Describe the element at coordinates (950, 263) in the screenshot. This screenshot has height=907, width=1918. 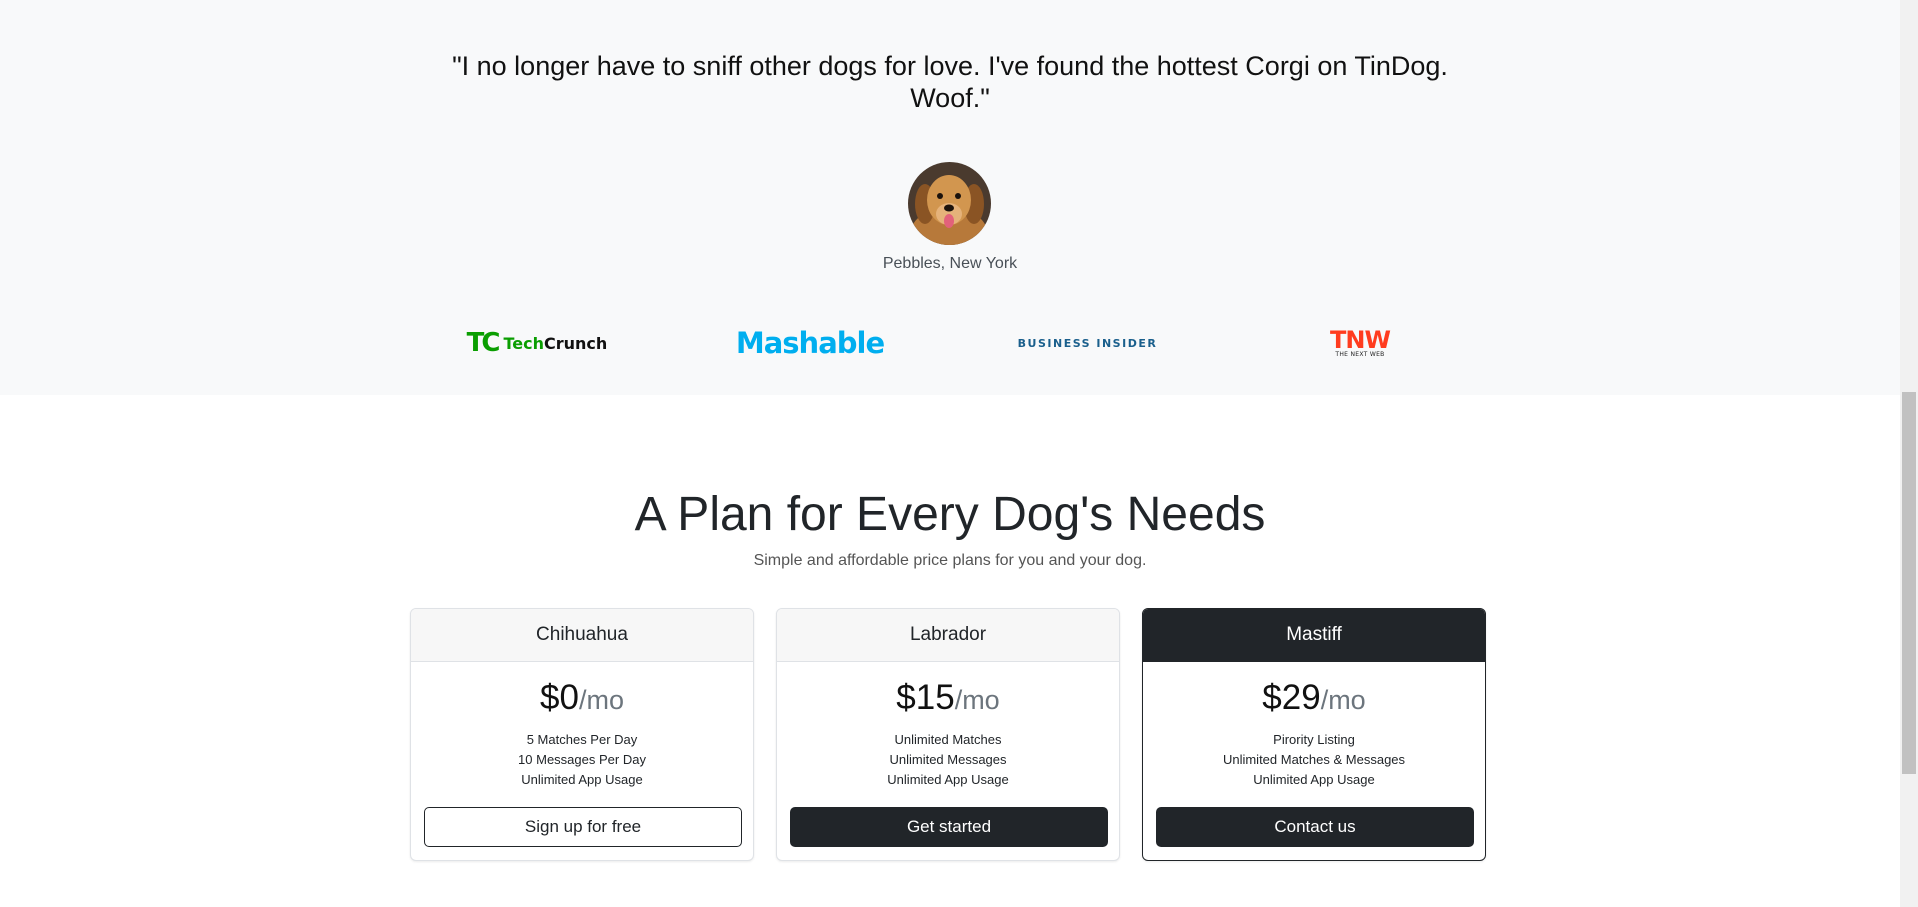
I see `testimonial-author: Pebbles, New York` at that location.